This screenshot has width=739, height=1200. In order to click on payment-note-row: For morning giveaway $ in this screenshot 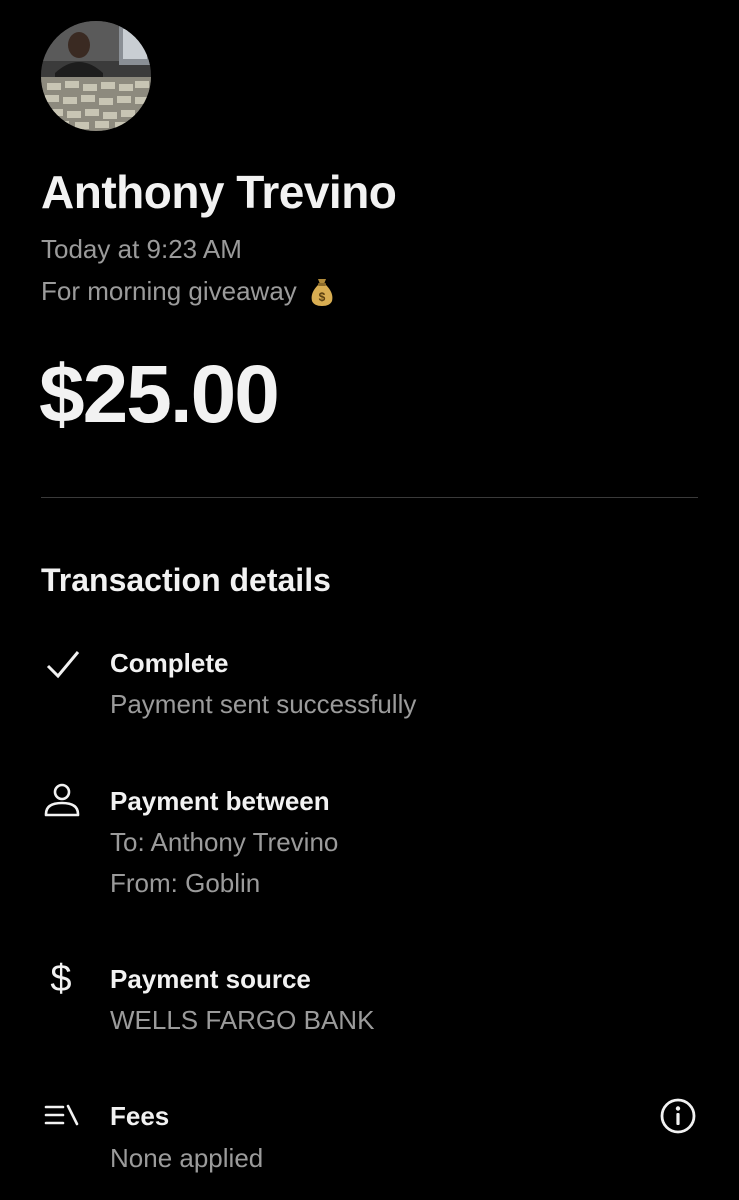, I will do `click(188, 291)`.